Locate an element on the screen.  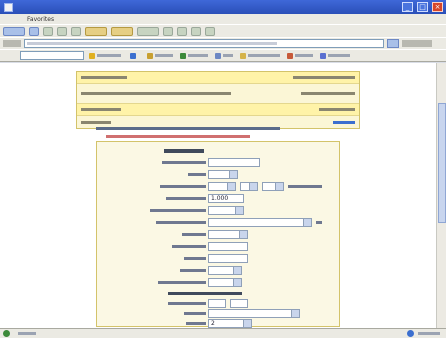
bookmark-icon is located at coordinates (323, 55).